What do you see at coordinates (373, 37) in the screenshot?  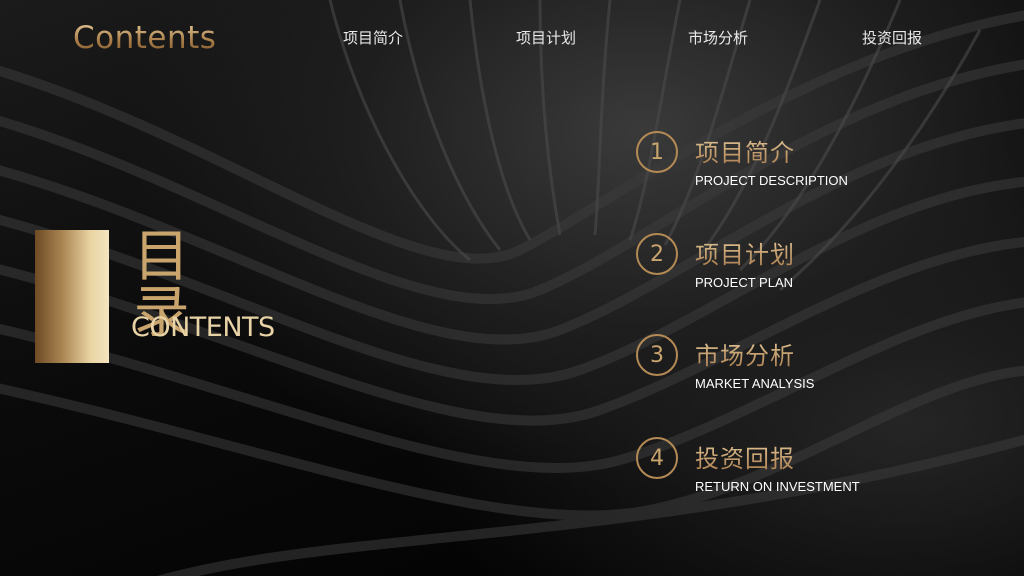 I see `nav-item-project-intro: 项目简介` at bounding box center [373, 37].